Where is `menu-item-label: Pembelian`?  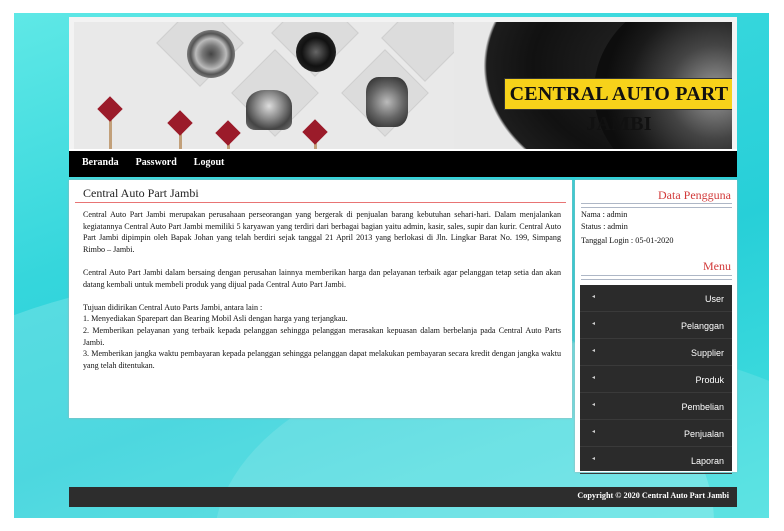
menu-item-label: Pembelian is located at coordinates (702, 407).